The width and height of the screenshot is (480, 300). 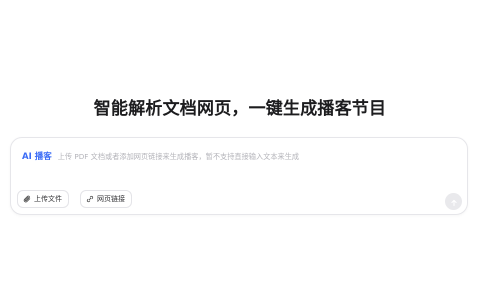 I want to click on mode-tag: AI 播客, so click(x=37, y=156).